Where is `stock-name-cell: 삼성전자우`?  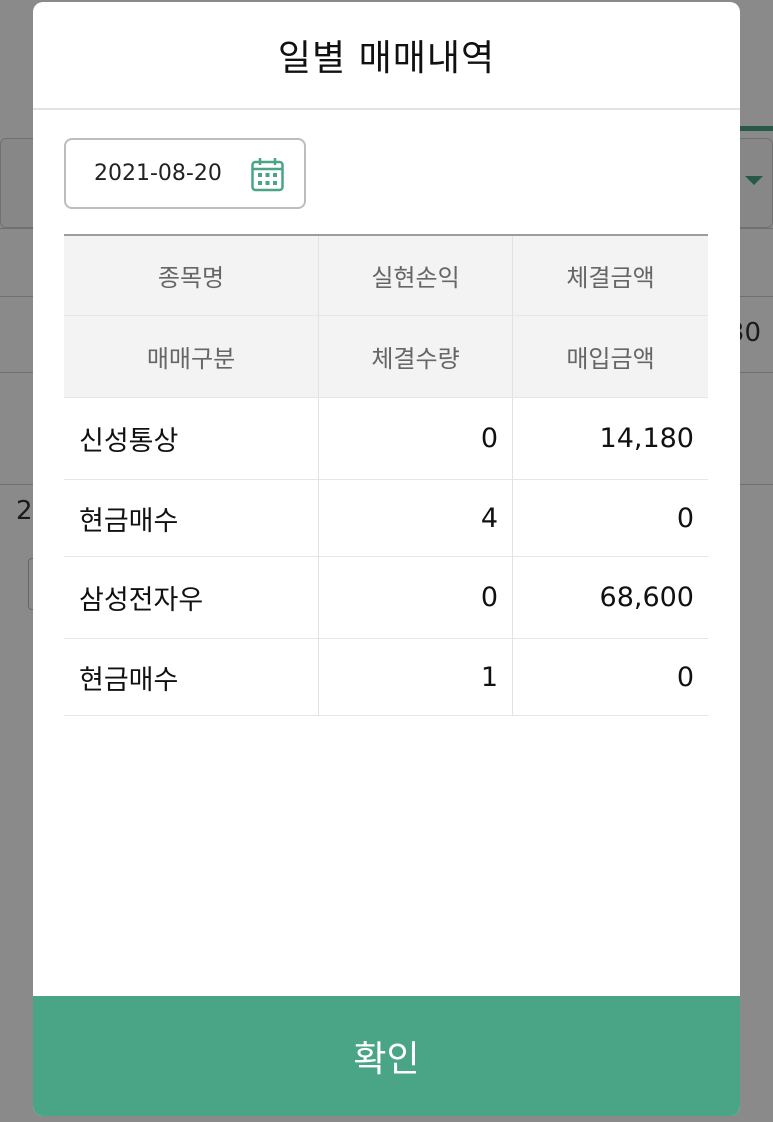 stock-name-cell: 삼성전자우 is located at coordinates (191, 598).